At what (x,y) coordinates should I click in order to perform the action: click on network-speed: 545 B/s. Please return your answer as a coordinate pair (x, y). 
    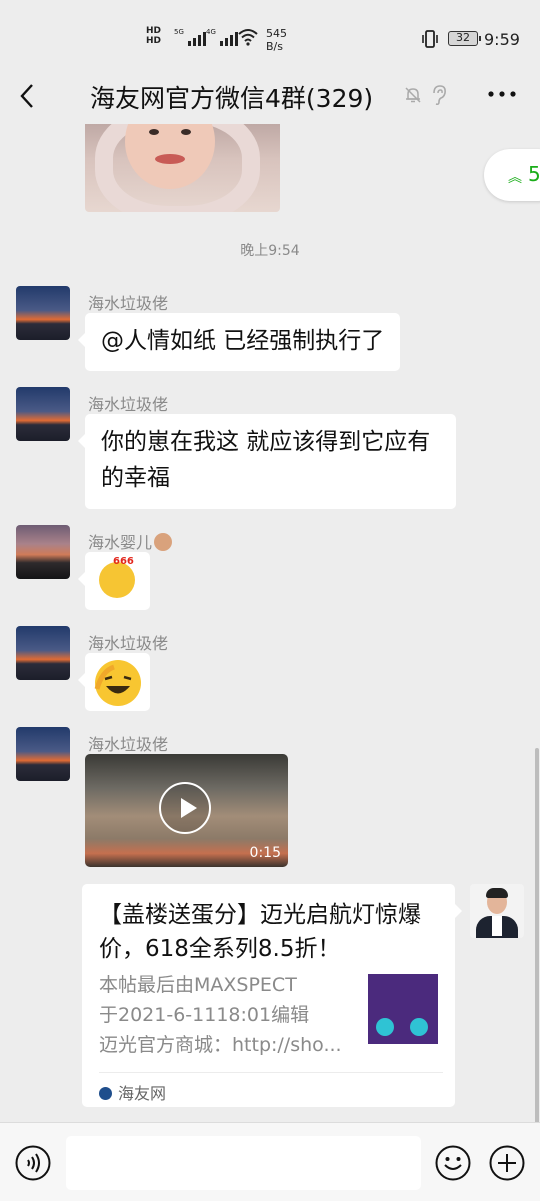
    Looking at the image, I should click on (276, 40).